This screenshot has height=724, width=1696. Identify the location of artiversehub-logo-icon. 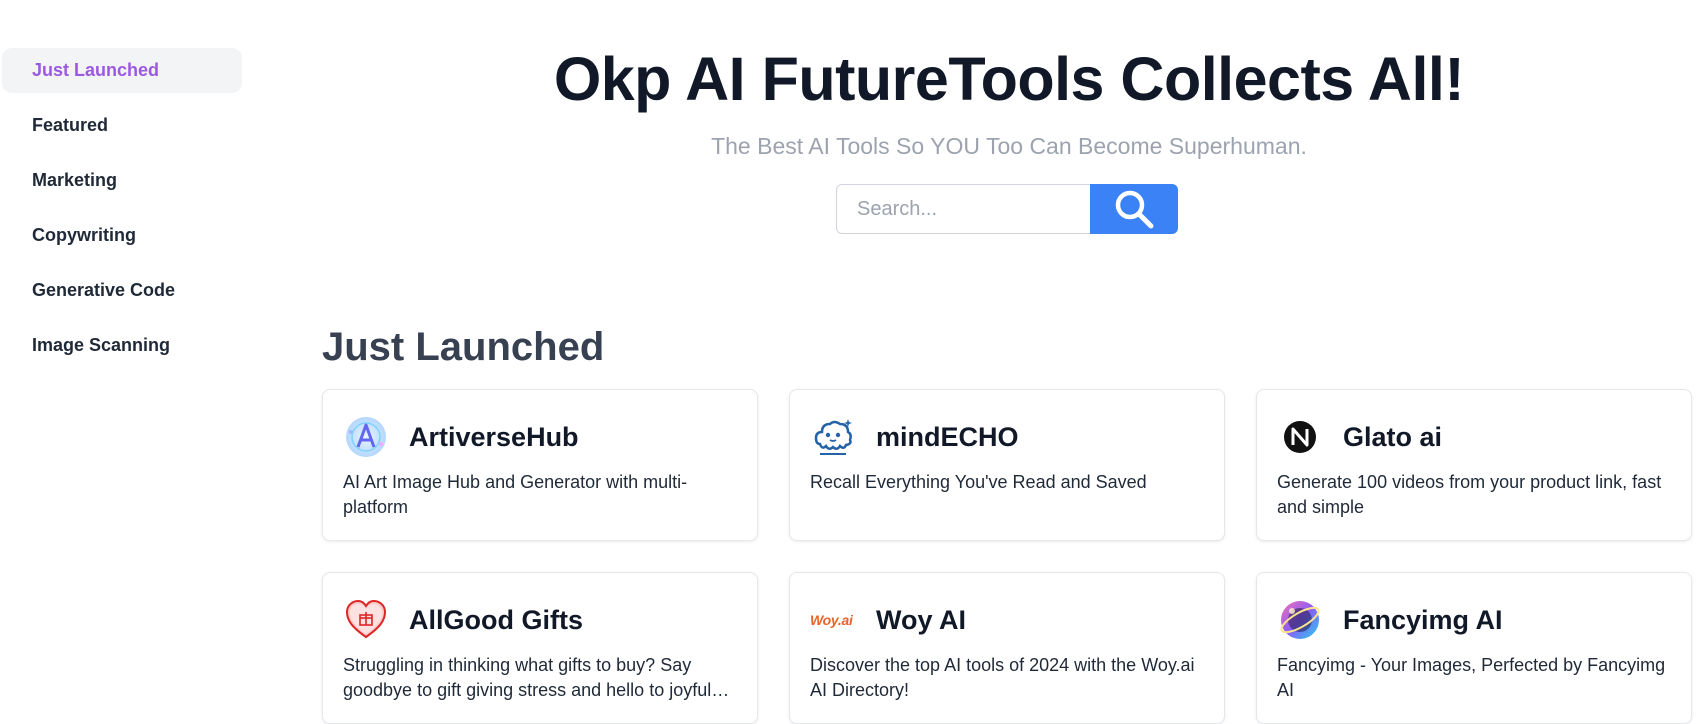
(366, 437).